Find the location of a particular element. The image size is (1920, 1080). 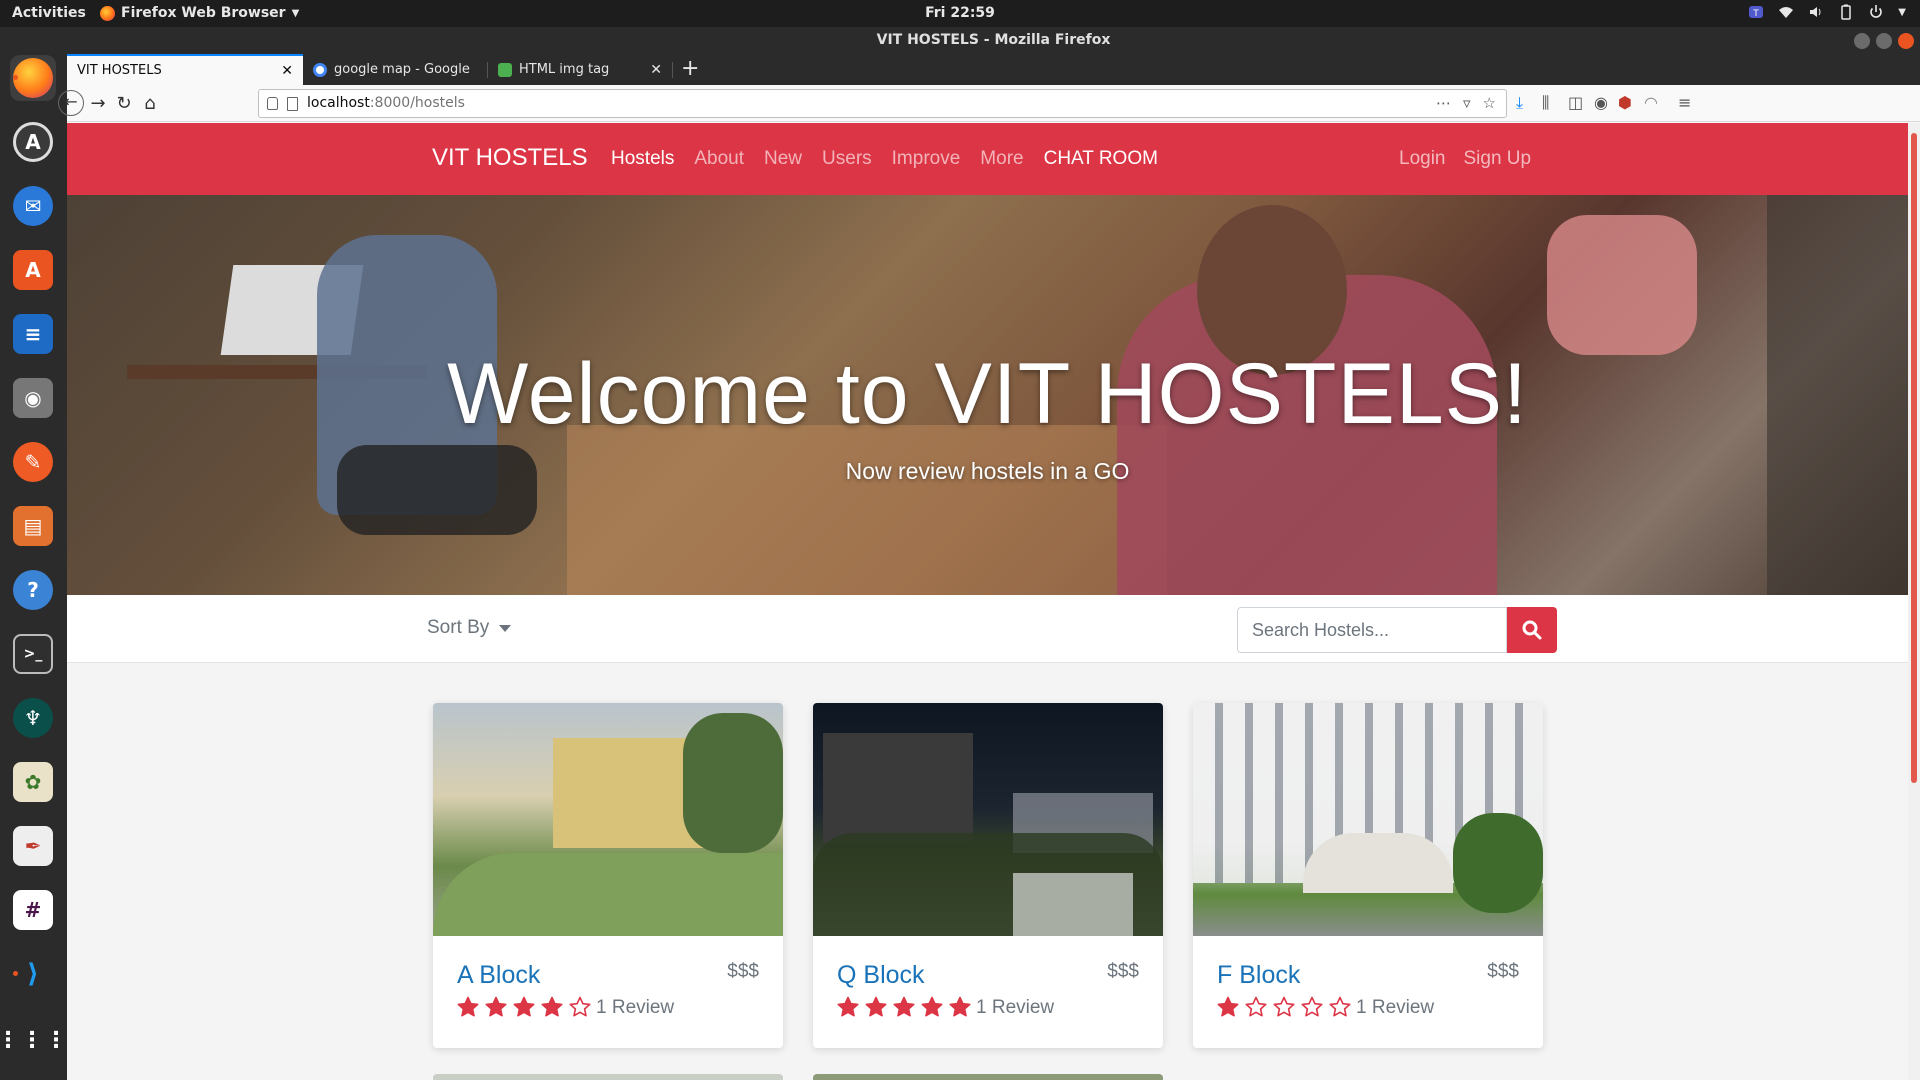

nav-improve: Improve is located at coordinates (926, 159).